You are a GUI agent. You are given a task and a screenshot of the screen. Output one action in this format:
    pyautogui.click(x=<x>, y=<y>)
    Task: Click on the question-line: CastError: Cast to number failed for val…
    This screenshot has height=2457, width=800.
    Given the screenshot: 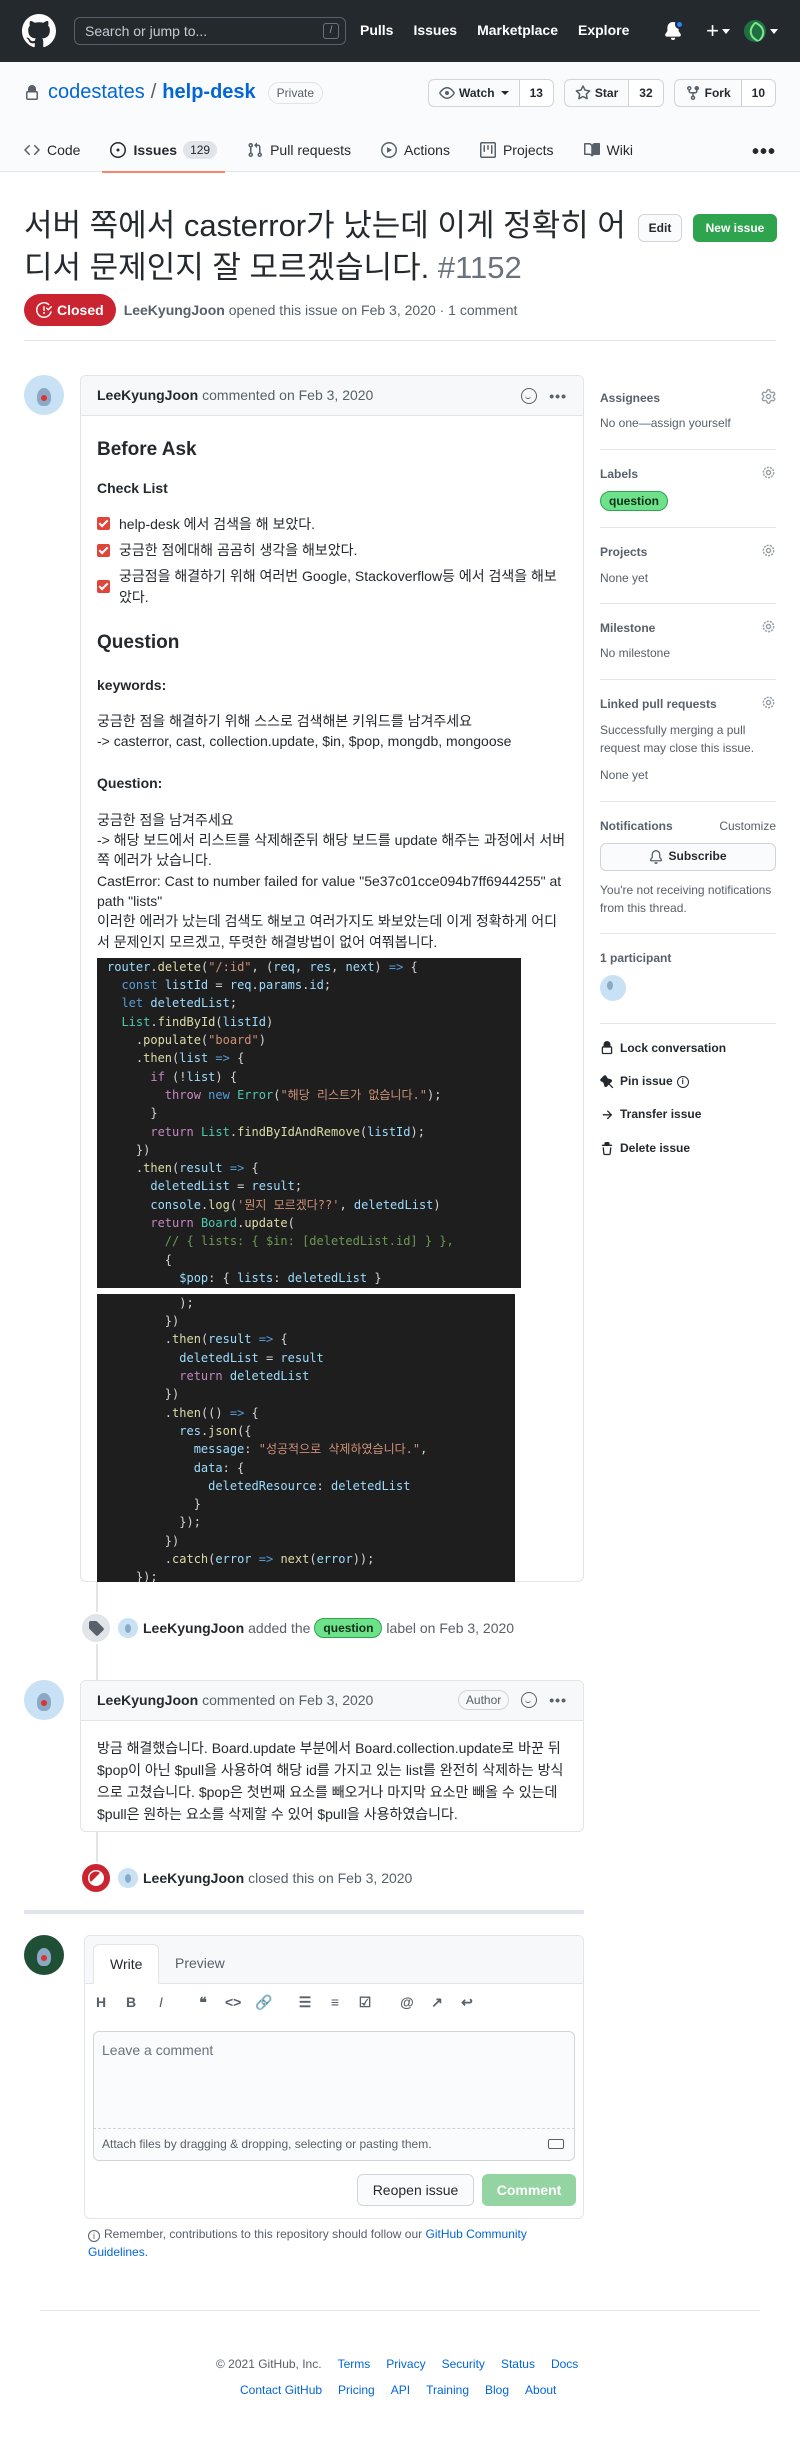 What is the action you would take?
    pyautogui.click(x=329, y=890)
    